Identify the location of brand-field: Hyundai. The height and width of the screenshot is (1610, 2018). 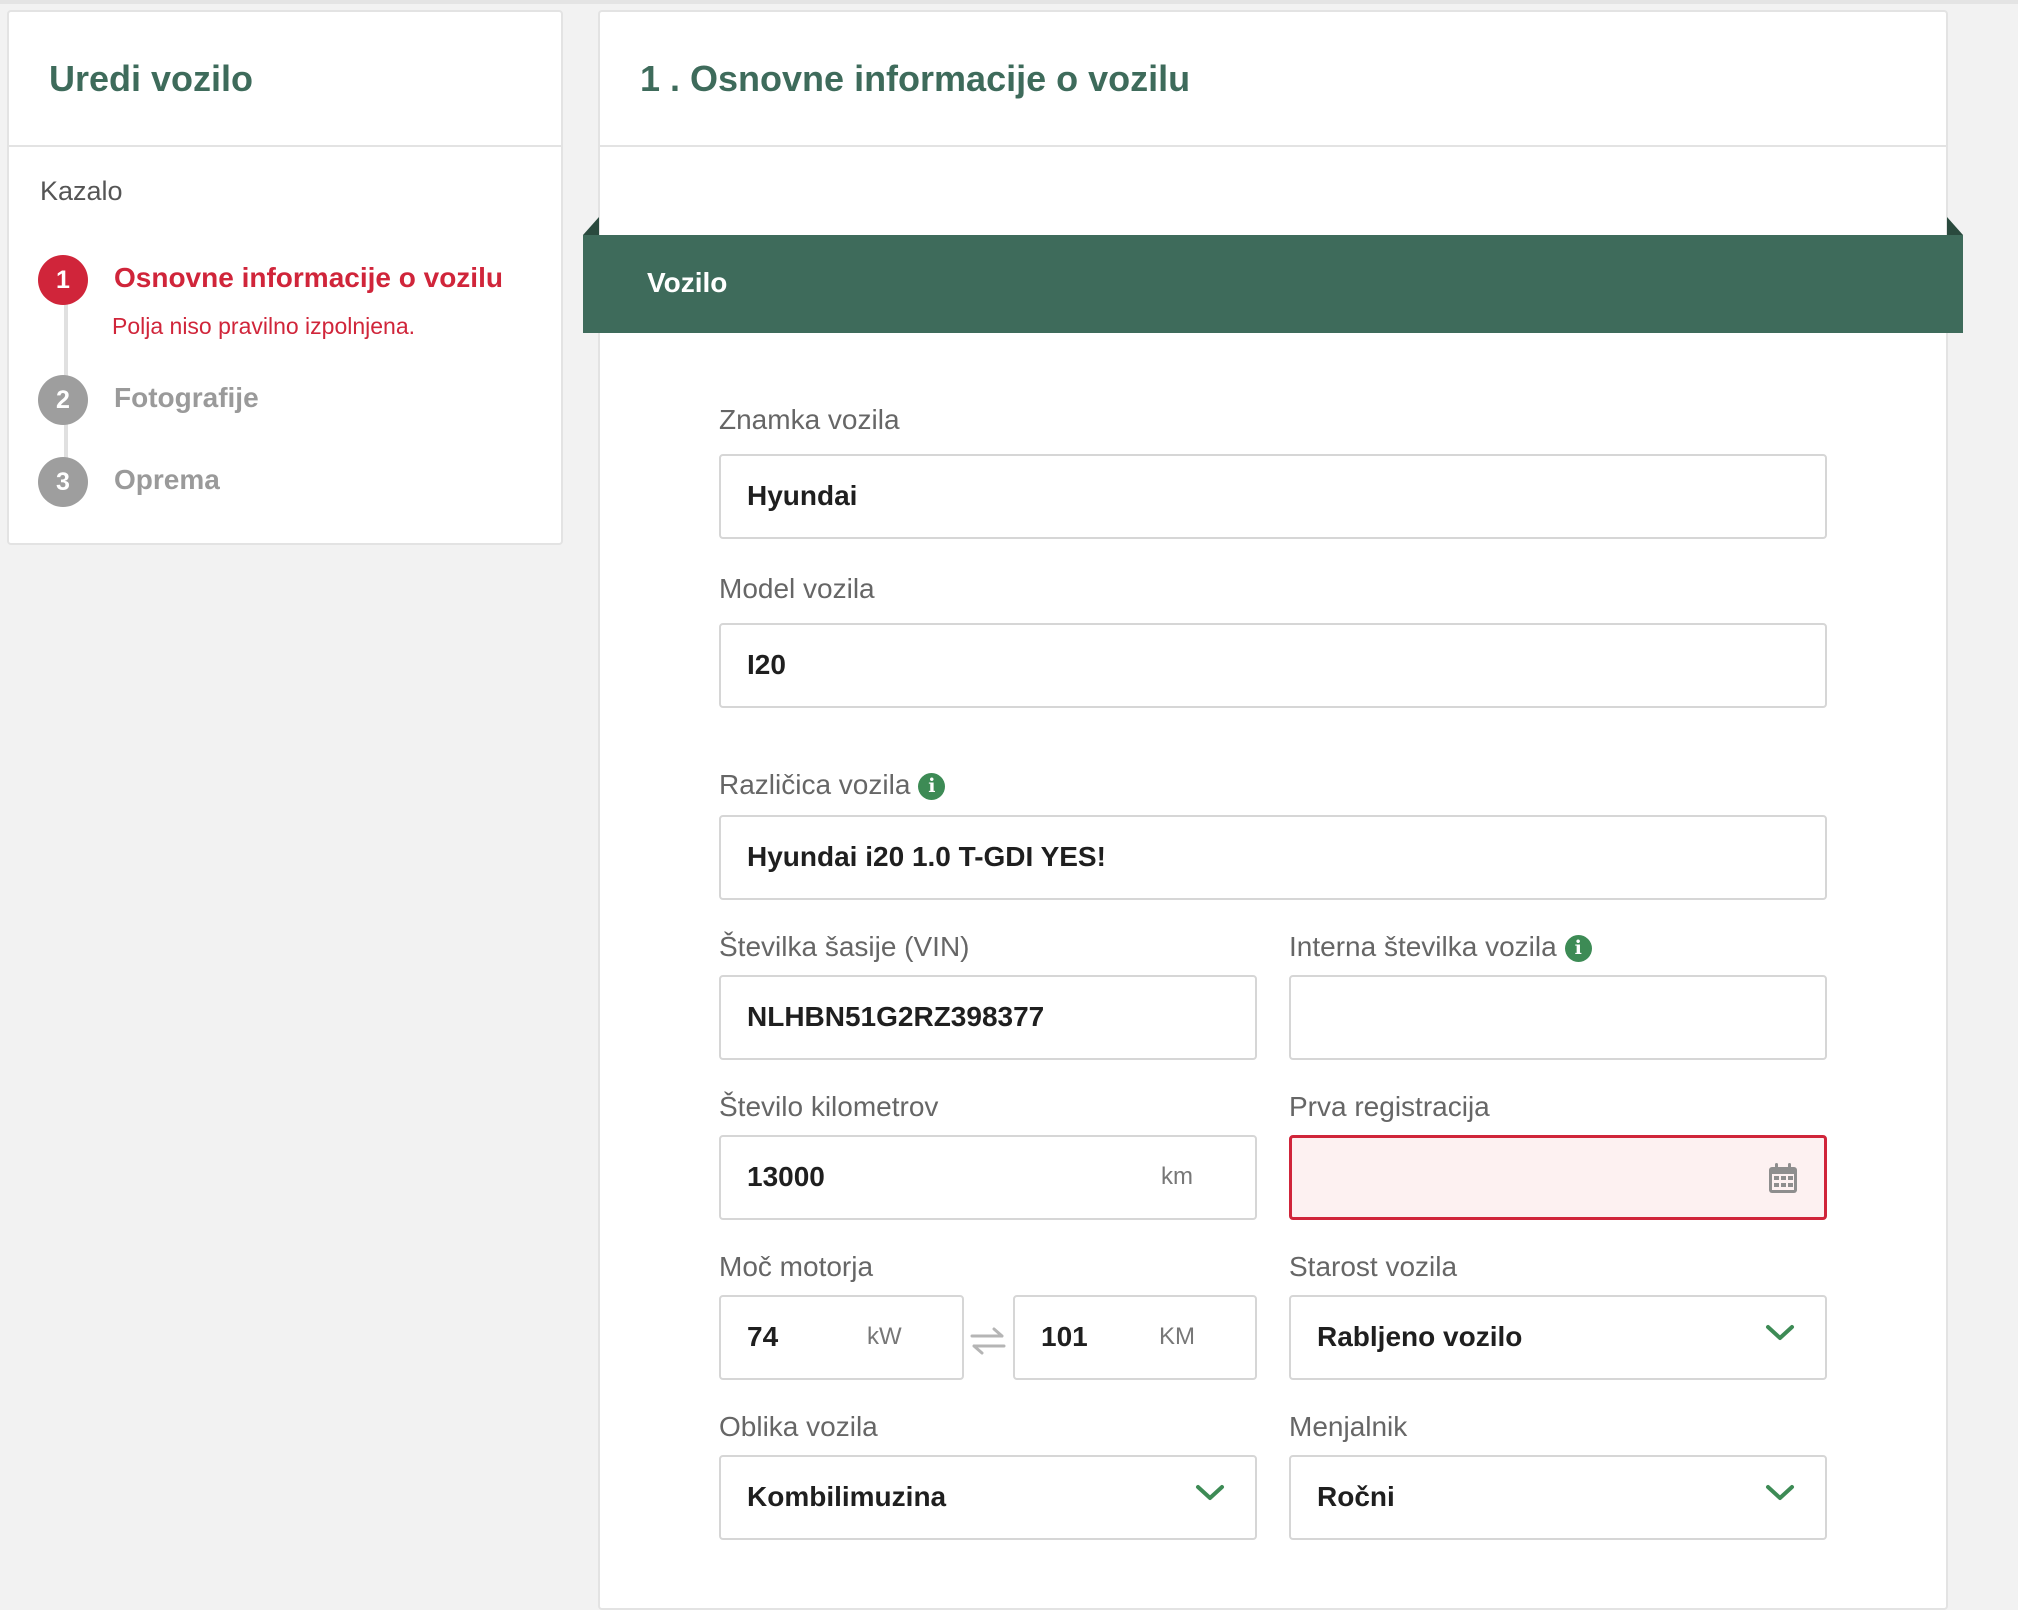
(1273, 496).